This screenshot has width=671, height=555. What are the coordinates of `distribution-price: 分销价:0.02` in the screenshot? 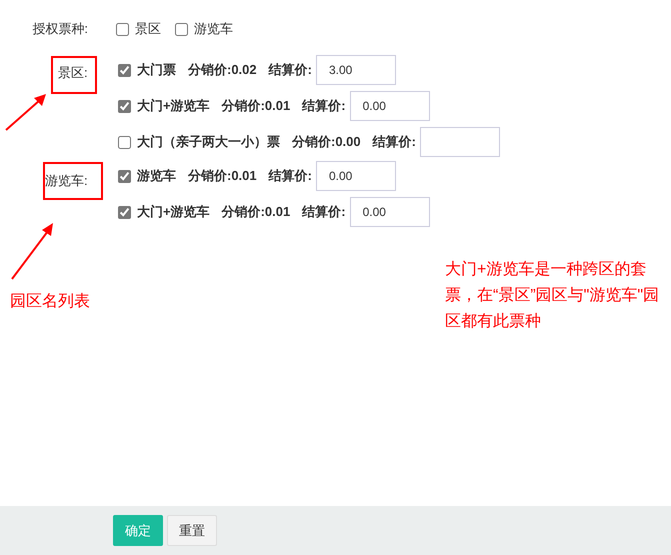 It's located at (222, 70).